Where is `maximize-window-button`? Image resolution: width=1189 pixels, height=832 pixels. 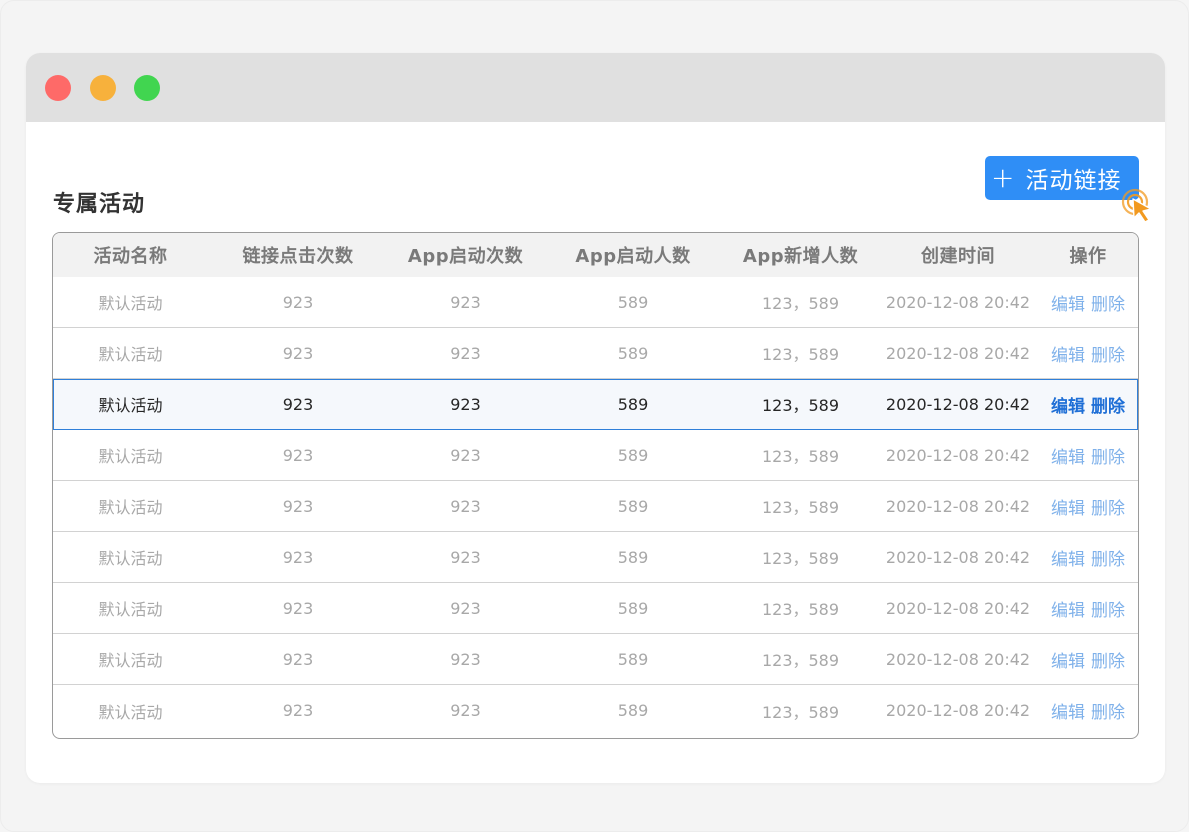 maximize-window-button is located at coordinates (147, 88).